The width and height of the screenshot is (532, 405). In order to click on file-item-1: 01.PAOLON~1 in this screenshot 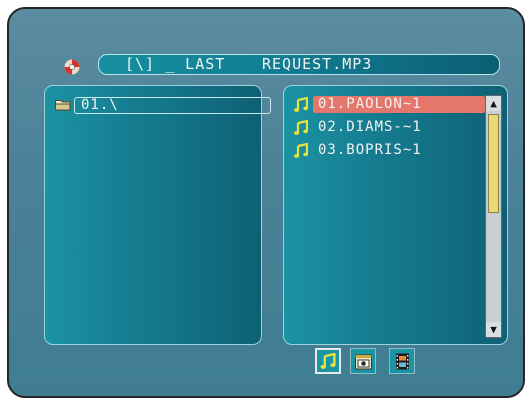, I will do `click(389, 104)`.